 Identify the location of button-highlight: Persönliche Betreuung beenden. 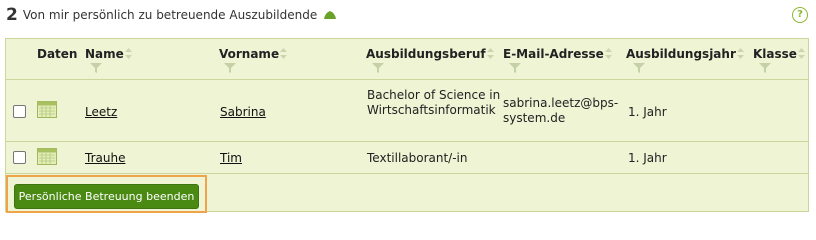
(106, 194).